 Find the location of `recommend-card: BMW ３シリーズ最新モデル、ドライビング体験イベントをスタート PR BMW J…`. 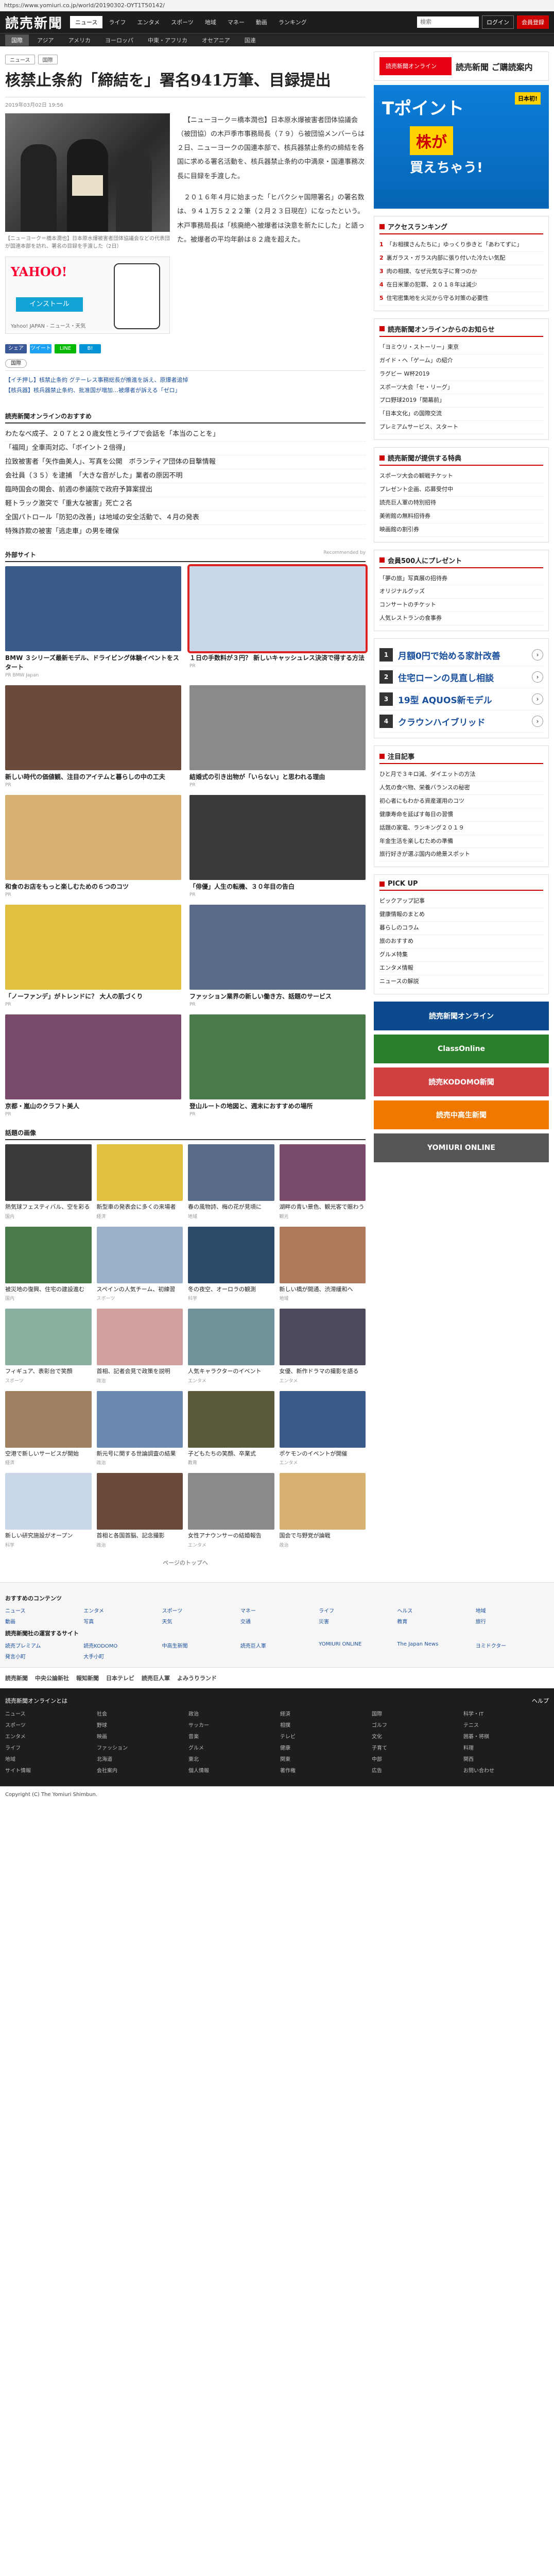

recommend-card: BMW ３シリーズ最新モデル、ドライビング体験イベントをスタート PR BMW J… is located at coordinates (93, 622).